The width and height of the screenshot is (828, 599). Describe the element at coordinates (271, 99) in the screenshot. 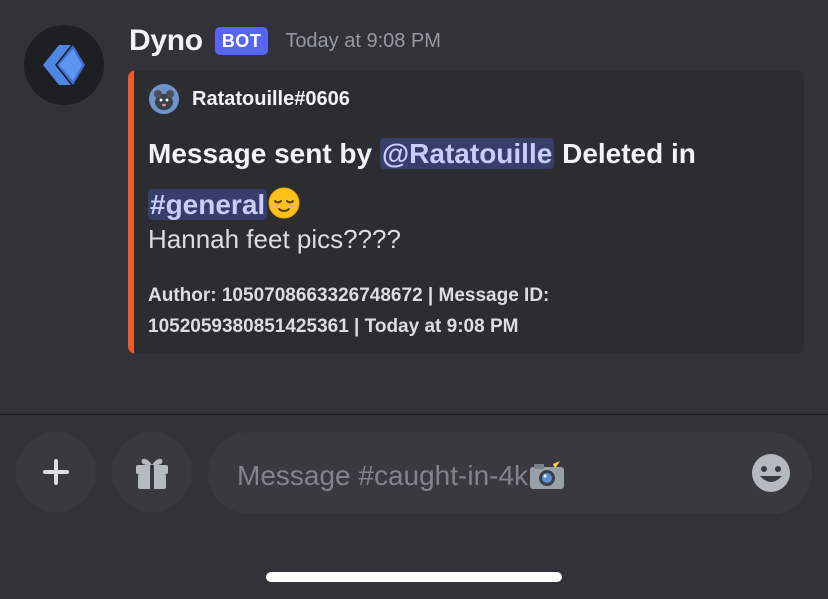

I see `embed-author-name: Ratatouille#0606` at that location.